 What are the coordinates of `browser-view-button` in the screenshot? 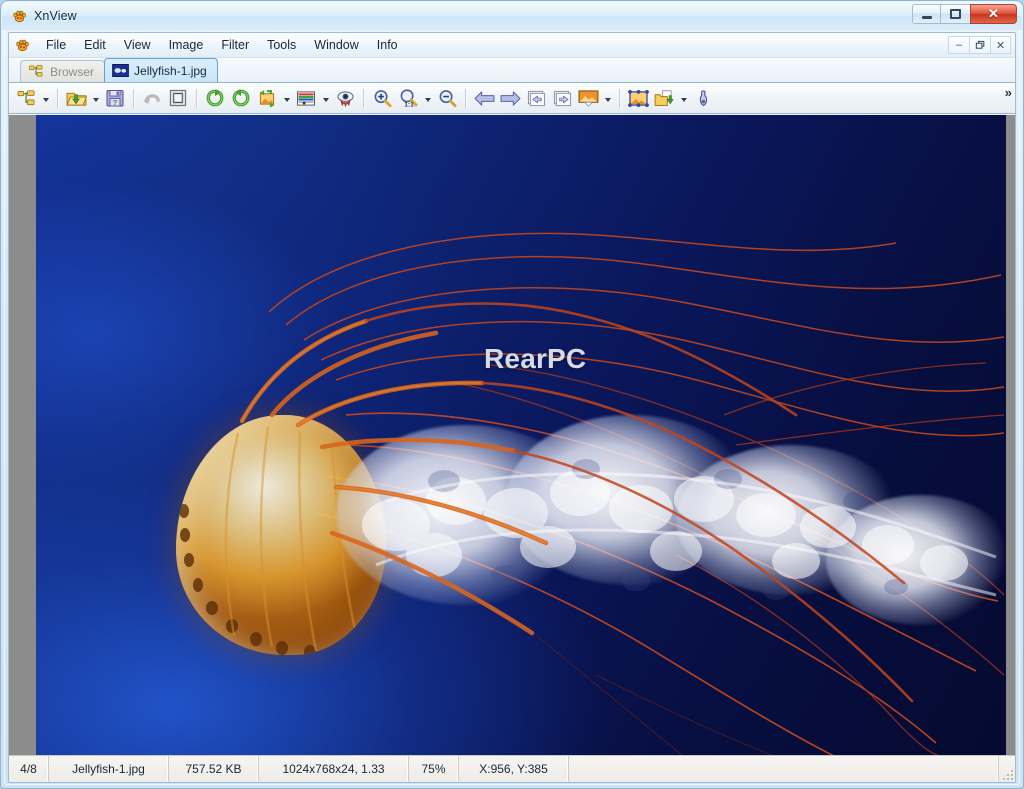 It's located at (26, 98).